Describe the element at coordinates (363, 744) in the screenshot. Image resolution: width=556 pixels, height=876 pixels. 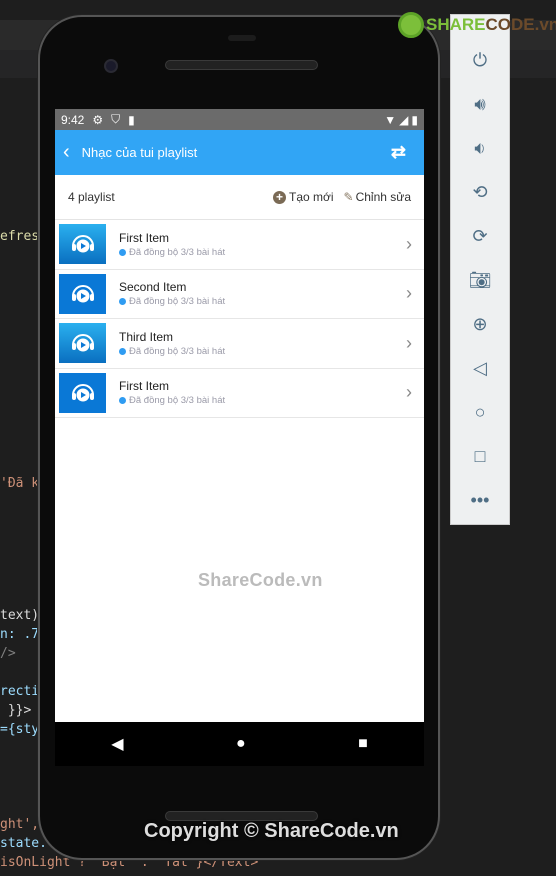
I see `nav-recents-icon: ■` at that location.